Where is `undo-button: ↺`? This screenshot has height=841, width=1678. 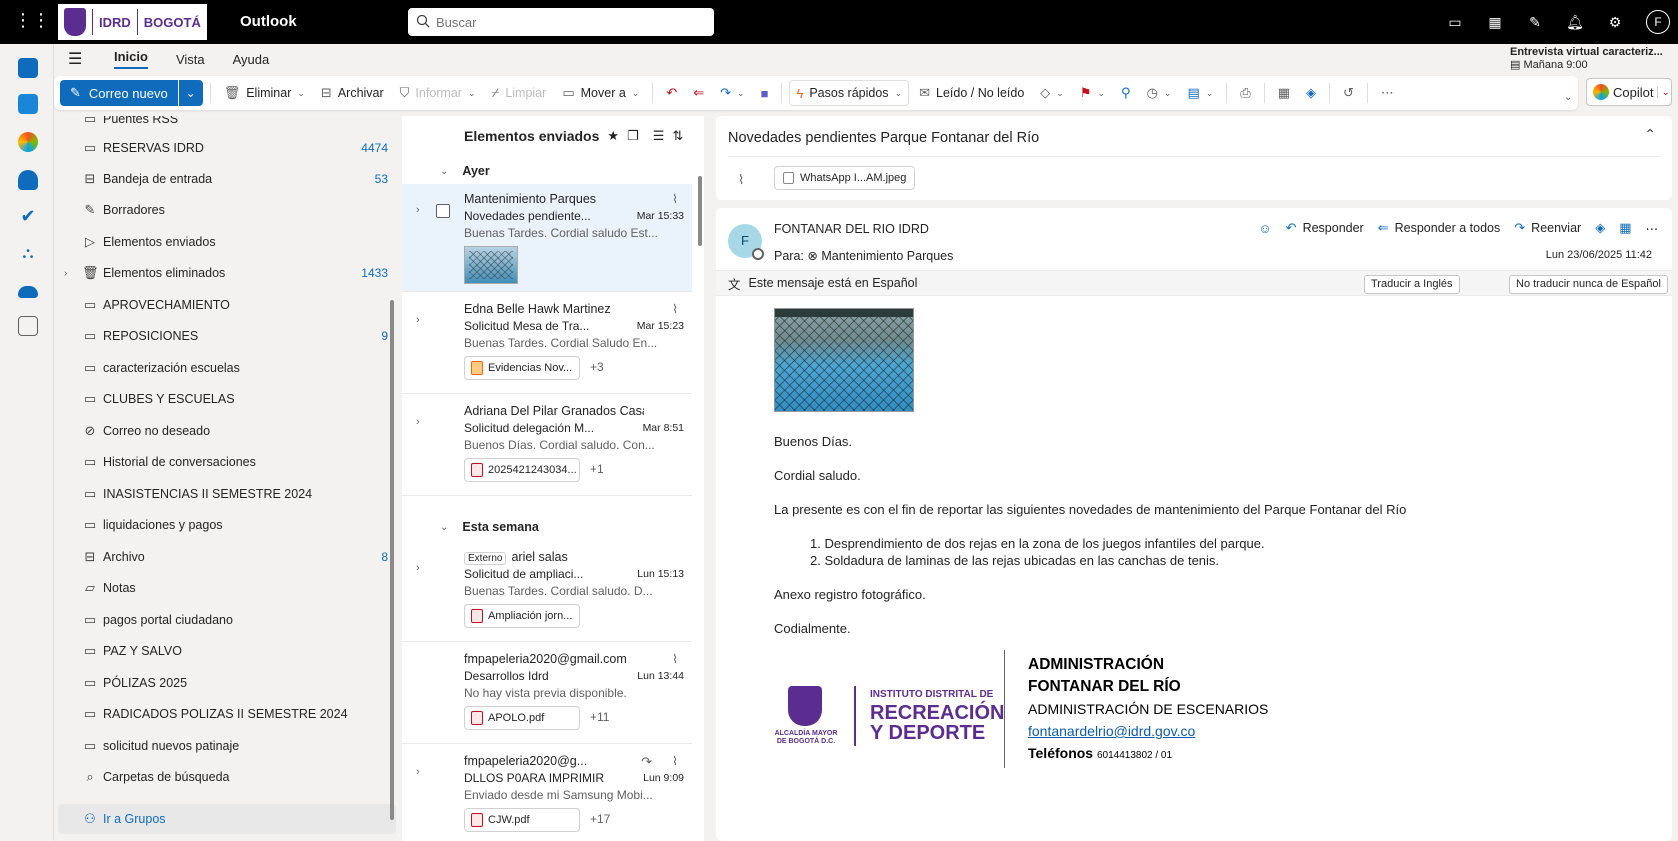 undo-button: ↺ is located at coordinates (1348, 93).